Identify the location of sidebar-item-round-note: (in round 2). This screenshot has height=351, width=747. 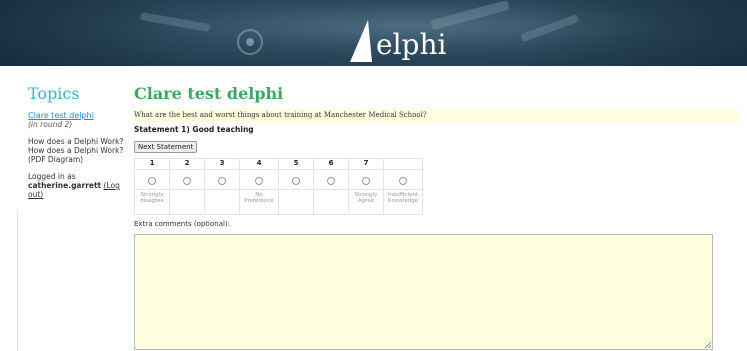
(50, 124).